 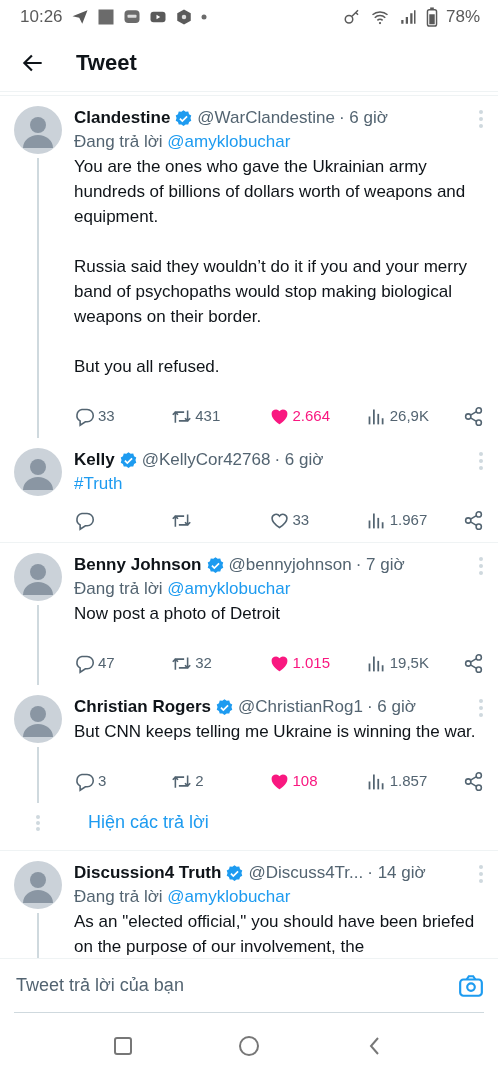 I want to click on action-count: 2.664, so click(x=311, y=415).